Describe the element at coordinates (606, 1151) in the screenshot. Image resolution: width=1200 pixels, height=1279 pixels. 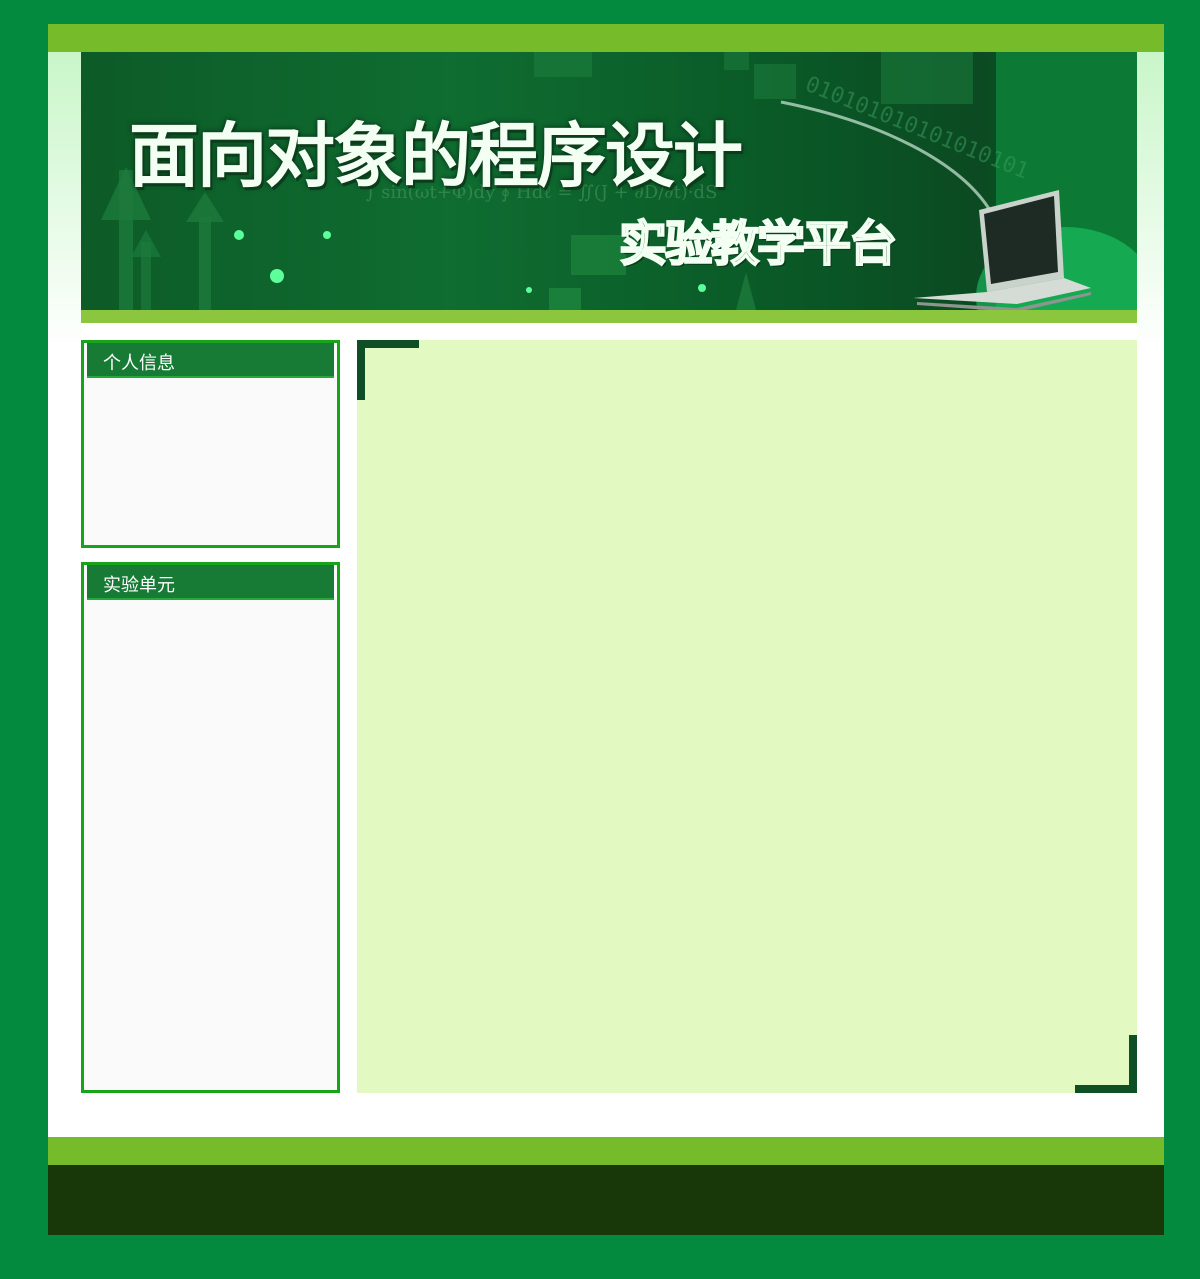
I see `footer-accent-bar` at that location.